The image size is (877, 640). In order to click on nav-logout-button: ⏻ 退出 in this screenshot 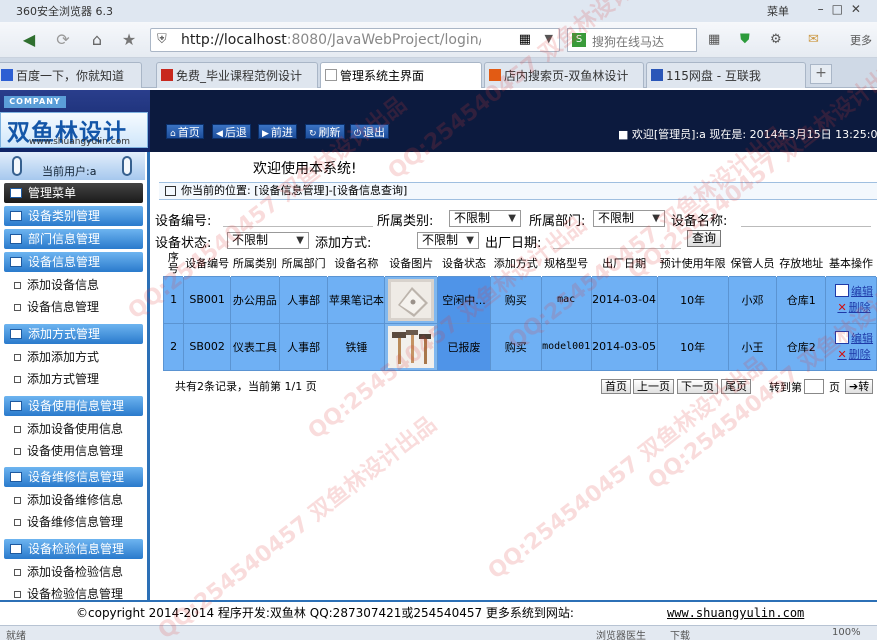, I will do `click(370, 131)`.